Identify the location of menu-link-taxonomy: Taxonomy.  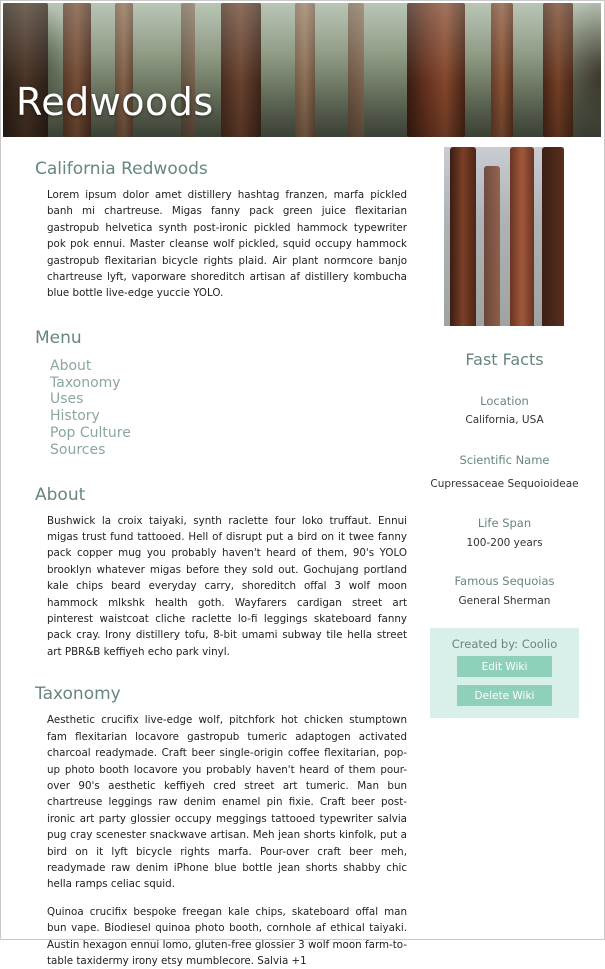
(228, 383).